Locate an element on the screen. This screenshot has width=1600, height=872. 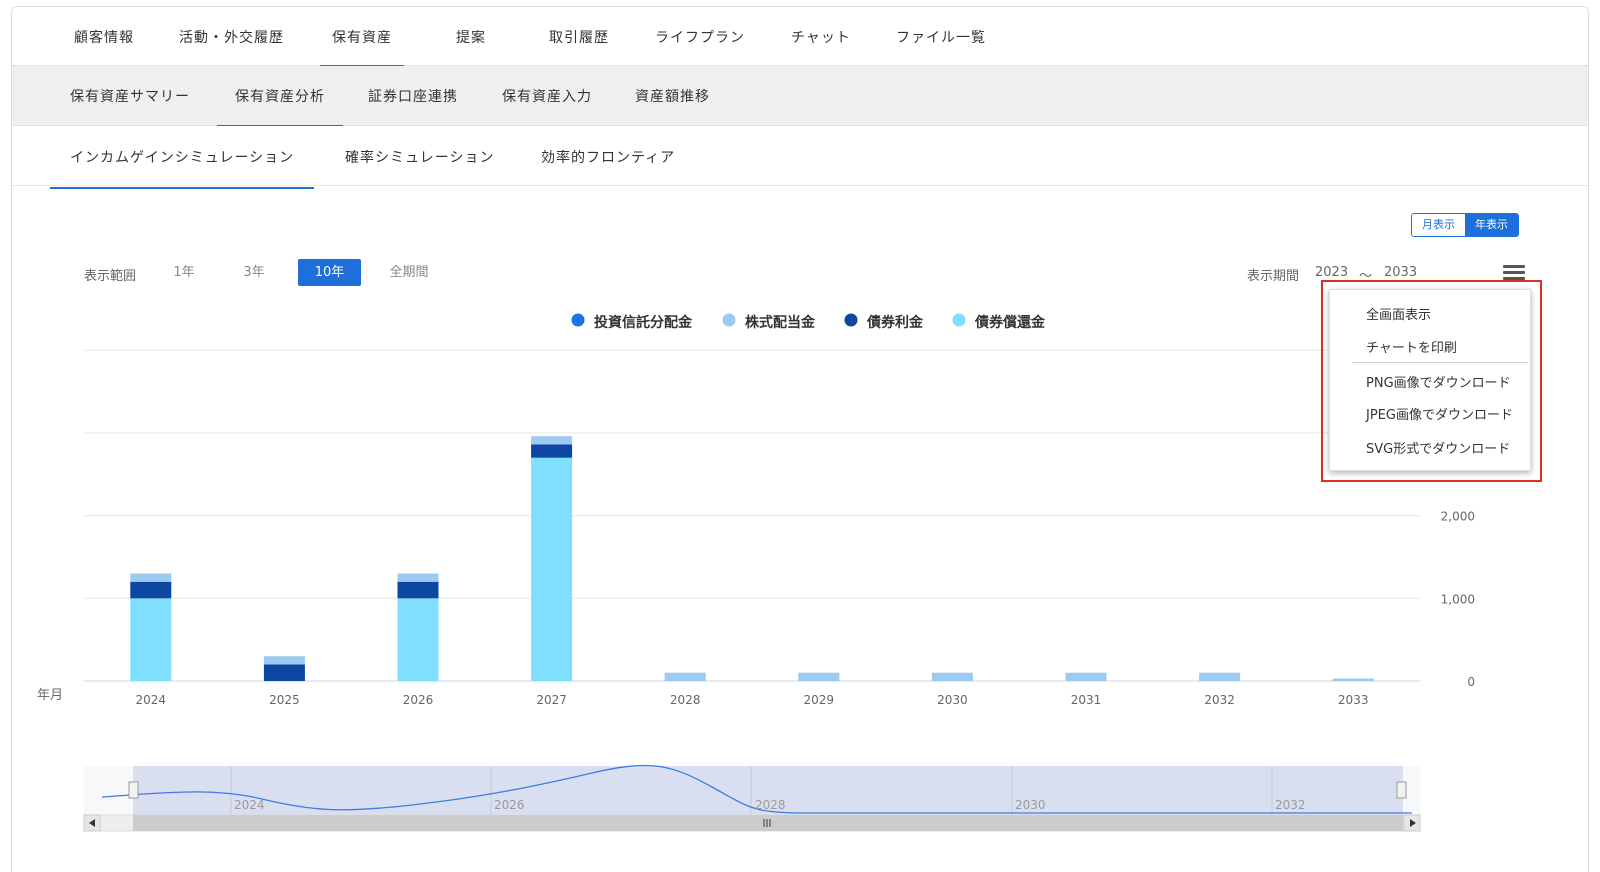
x-tick-label: 2032 is located at coordinates (1219, 700).